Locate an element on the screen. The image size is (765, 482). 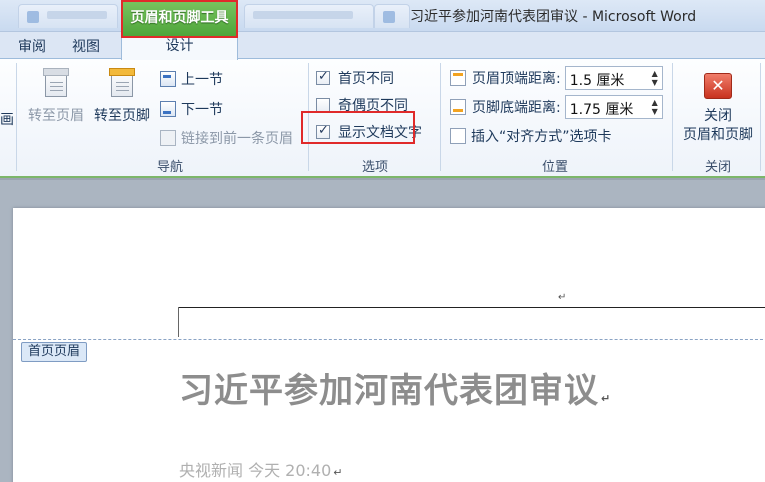
tab-view: 视图 is located at coordinates (86, 46).